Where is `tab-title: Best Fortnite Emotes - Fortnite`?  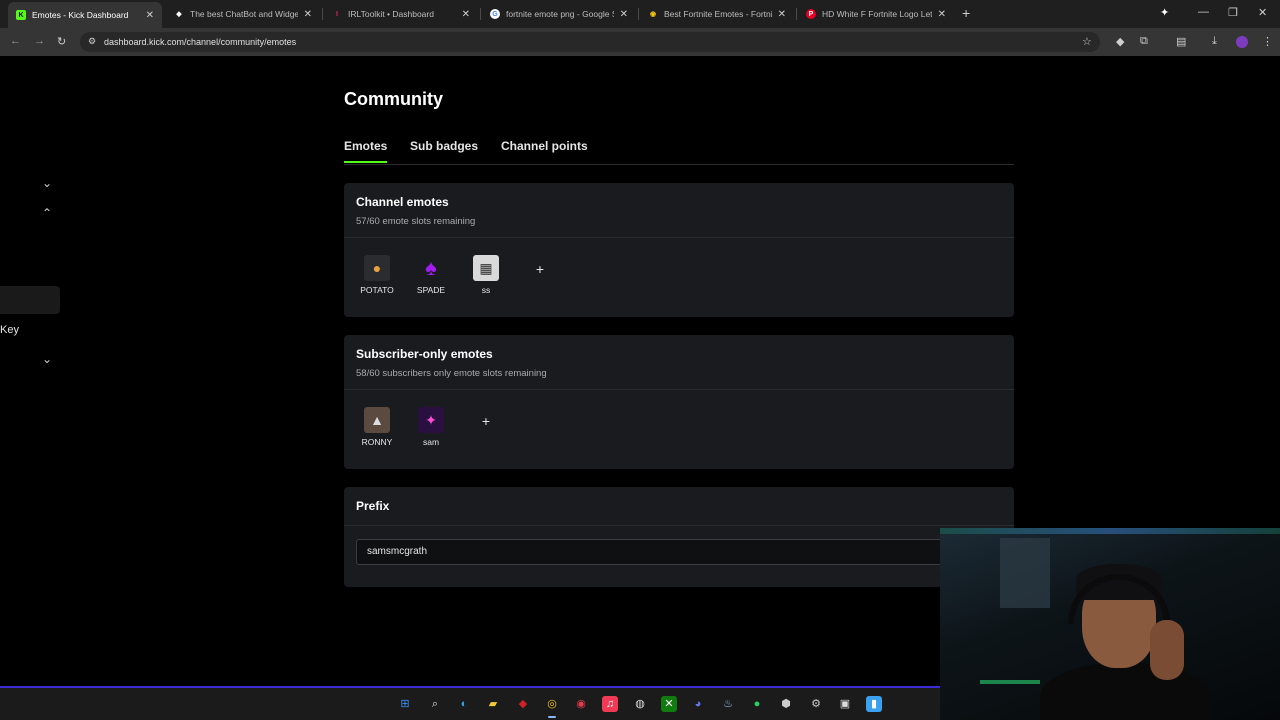
tab-title: Best Fortnite Emotes - Fortnite is located at coordinates (718, 14).